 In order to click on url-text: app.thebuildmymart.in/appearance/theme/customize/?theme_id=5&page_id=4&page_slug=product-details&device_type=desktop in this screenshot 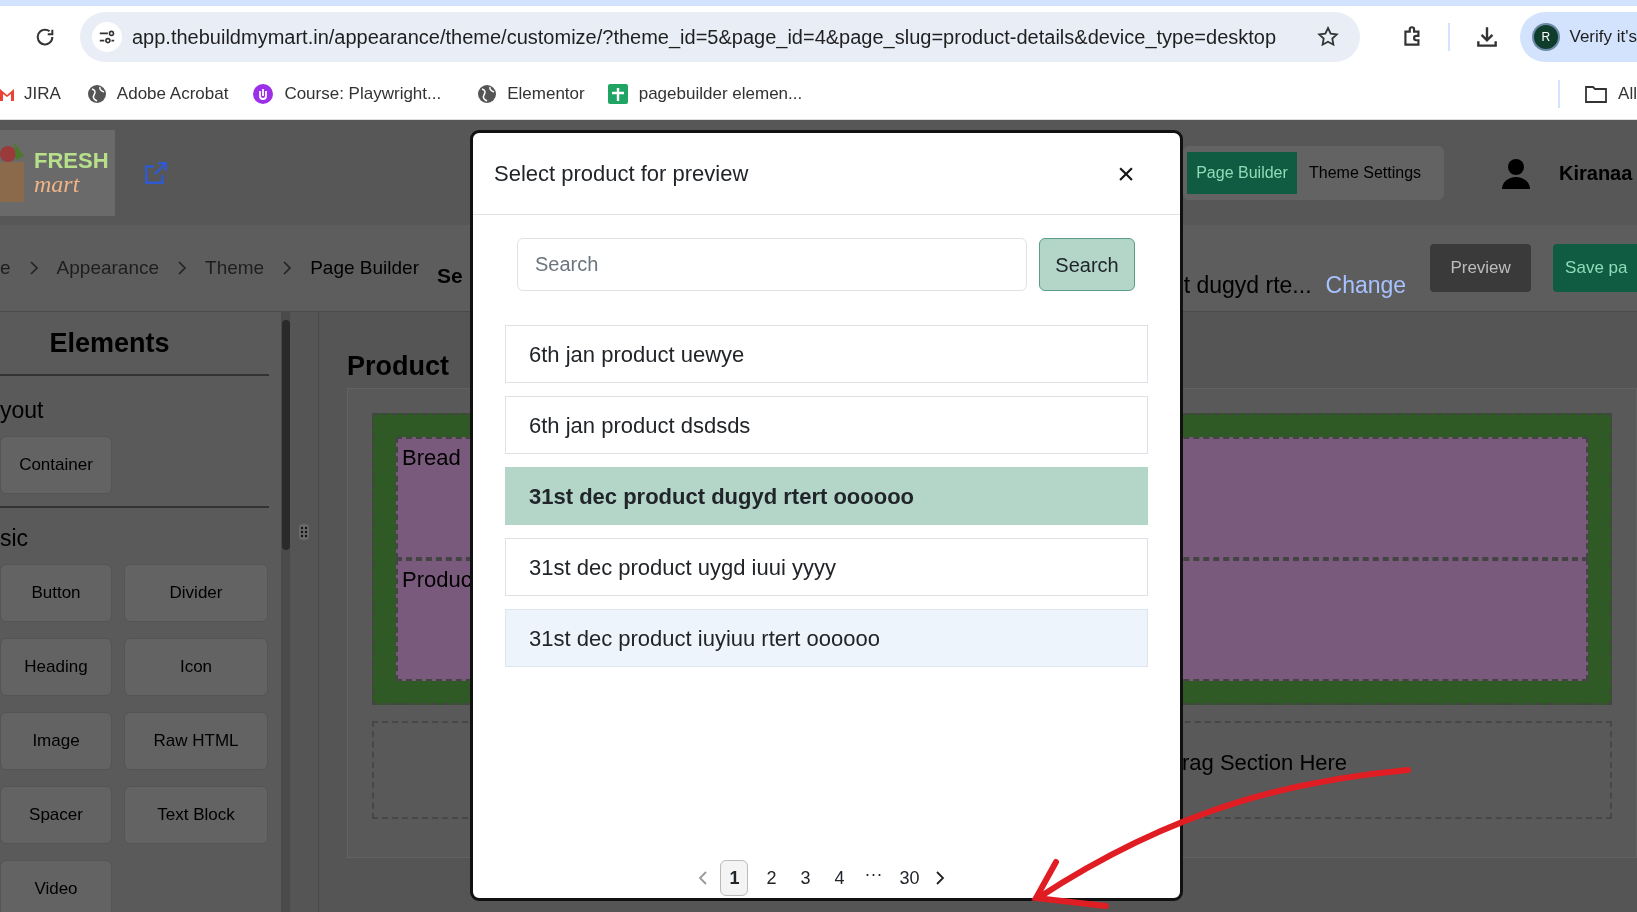, I will do `click(704, 38)`.